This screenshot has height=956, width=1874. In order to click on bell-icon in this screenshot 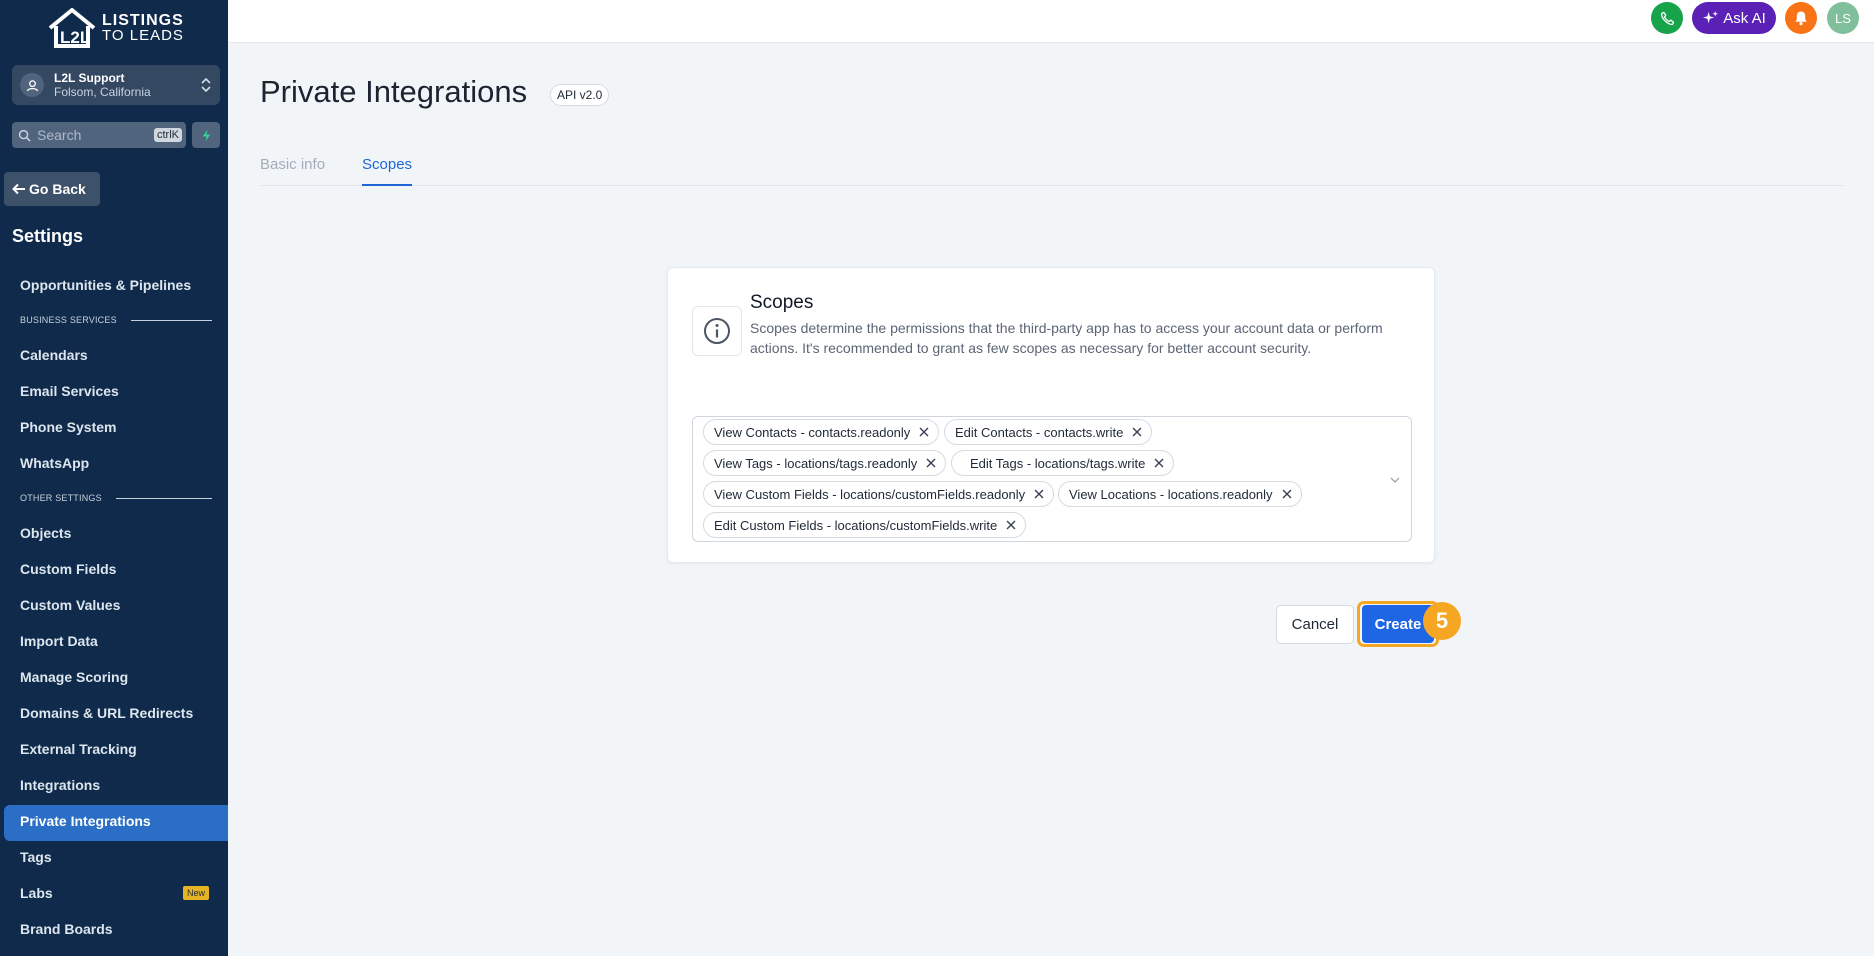, I will do `click(1801, 18)`.